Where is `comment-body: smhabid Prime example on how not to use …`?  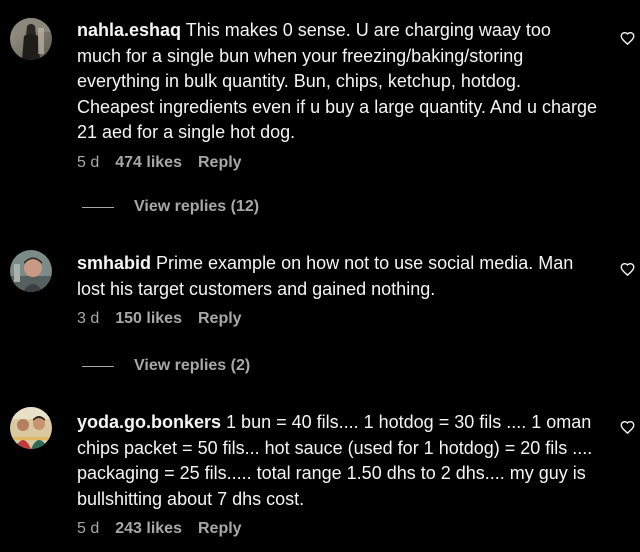 comment-body: smhabid Prime example on how not to use … is located at coordinates (337, 289).